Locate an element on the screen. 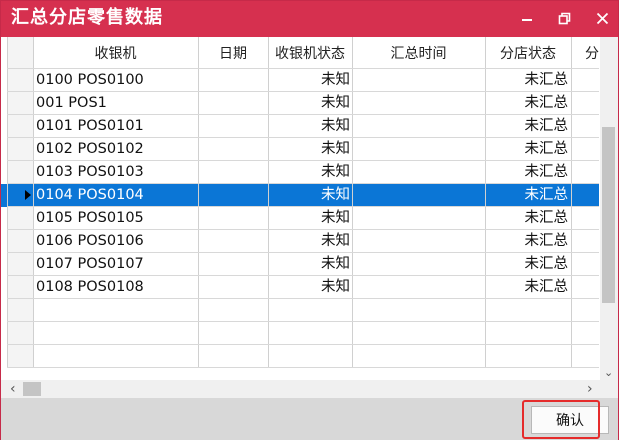 The width and height of the screenshot is (619, 440). column-header-pos-status: 收银机状态 is located at coordinates (310, 53).